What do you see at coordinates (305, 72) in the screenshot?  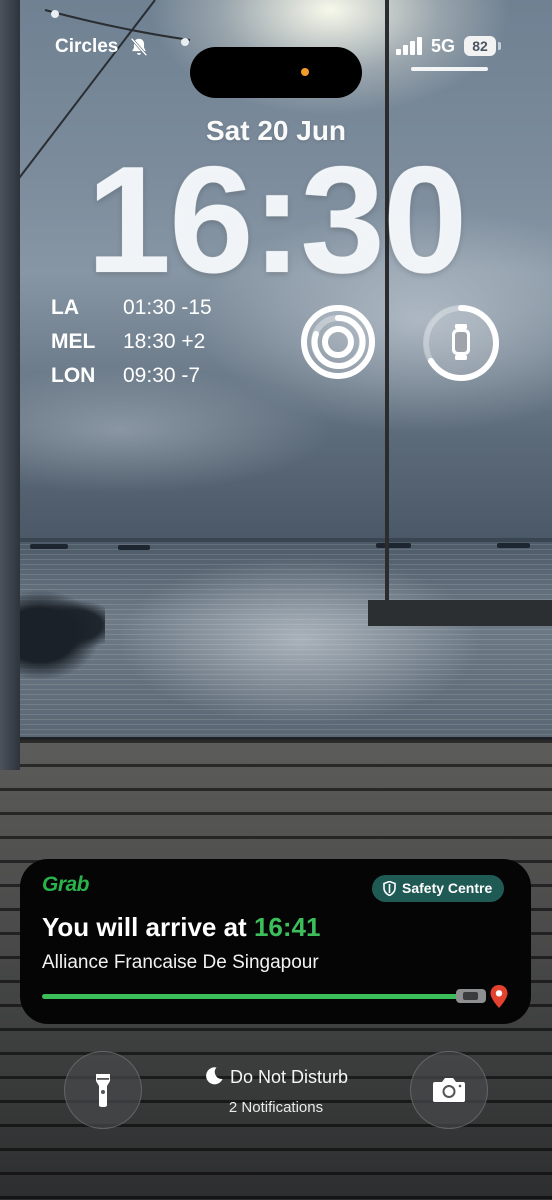 I see `privacy-indicator` at bounding box center [305, 72].